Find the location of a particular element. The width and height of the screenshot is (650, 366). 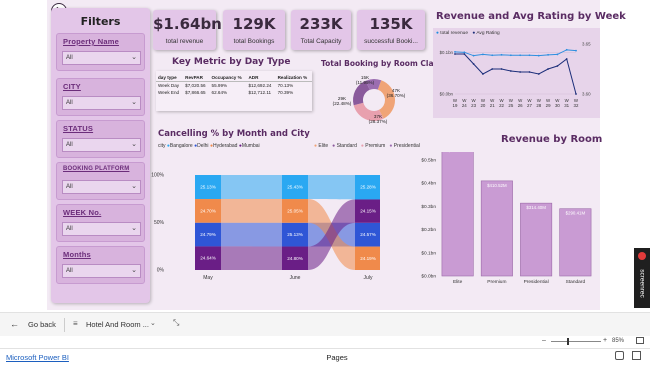

share-icon is located at coordinates (619, 355).